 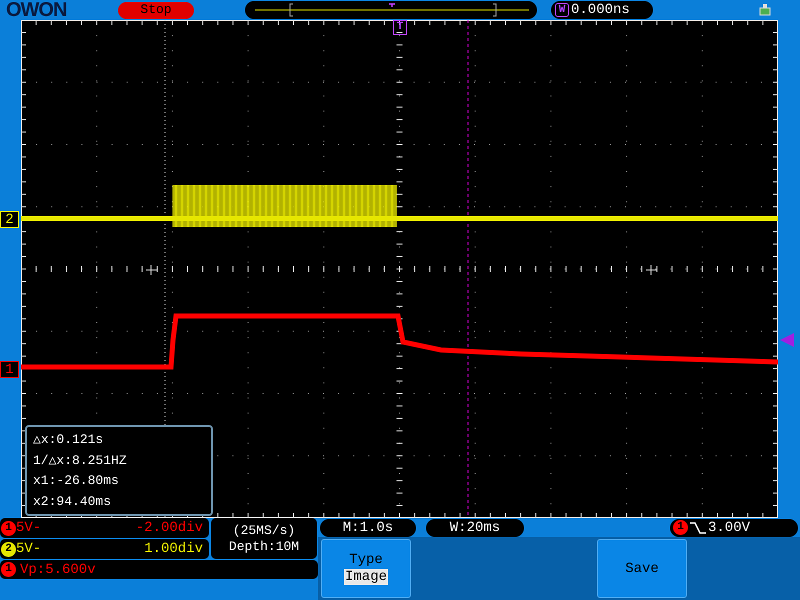 I want to click on menu-option-button: Type Image, so click(x=366, y=568).